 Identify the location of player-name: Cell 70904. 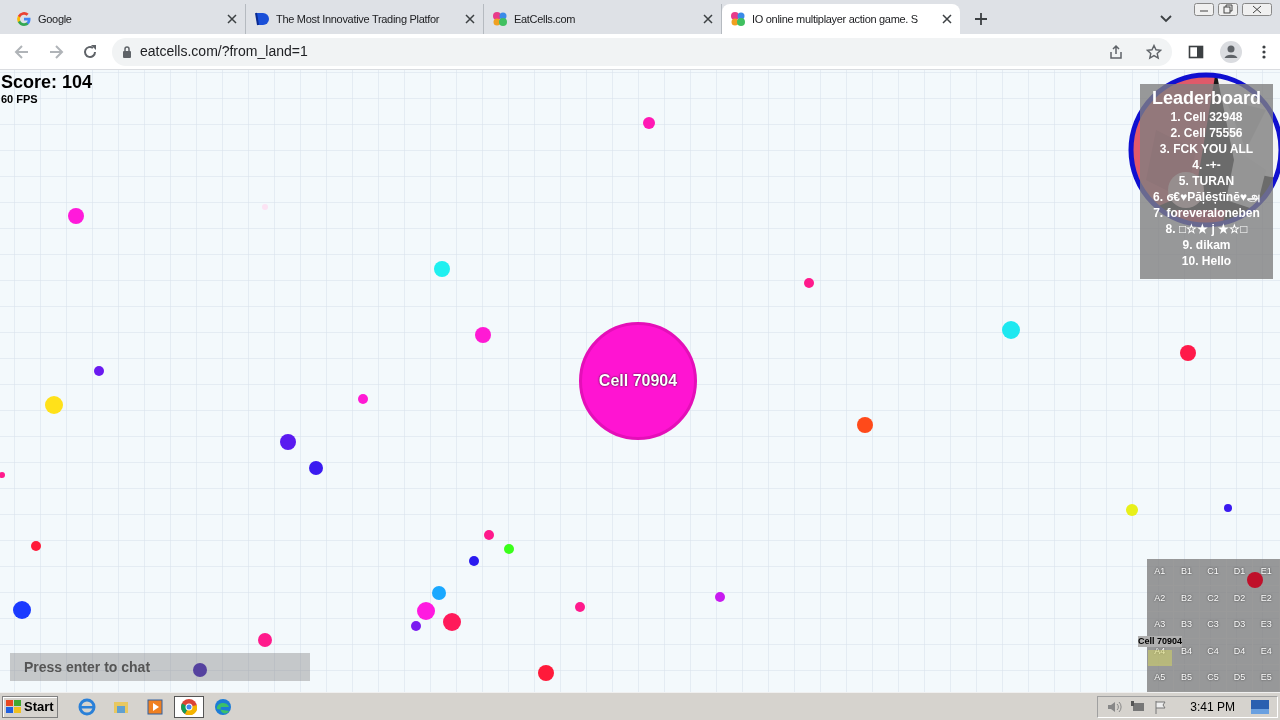
(638, 381).